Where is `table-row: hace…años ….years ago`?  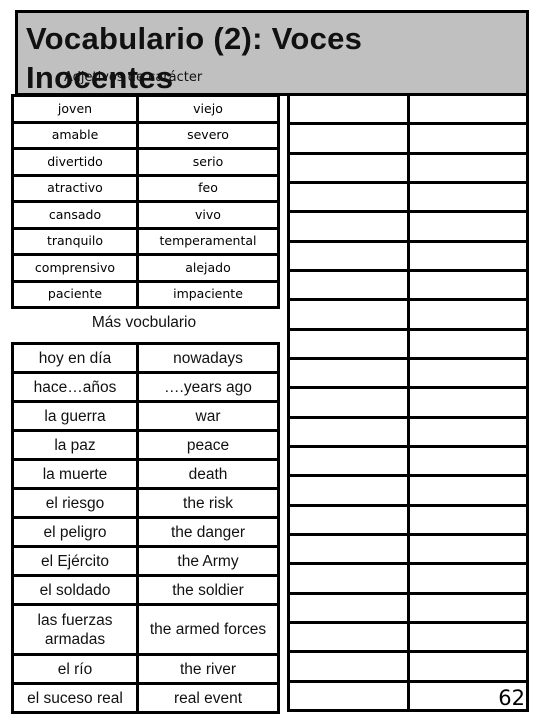
table-row: hace…años ….years ago is located at coordinates (145, 387).